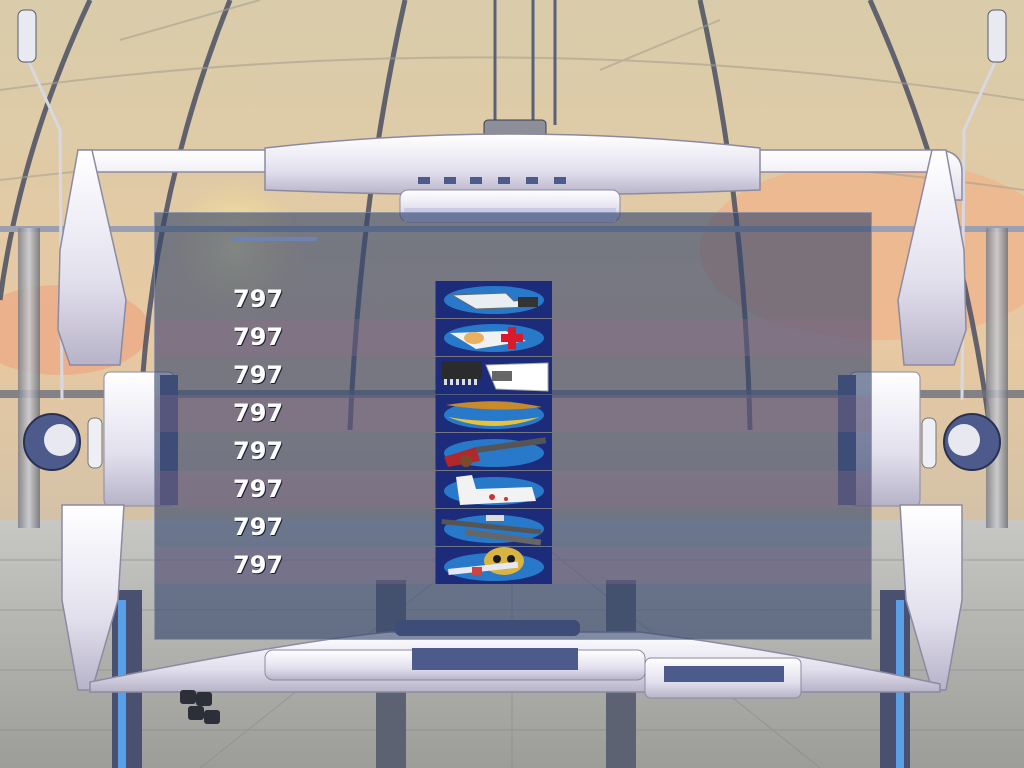 This screenshot has height=768, width=1024. I want to click on rifle-icon, so click(493, 527).